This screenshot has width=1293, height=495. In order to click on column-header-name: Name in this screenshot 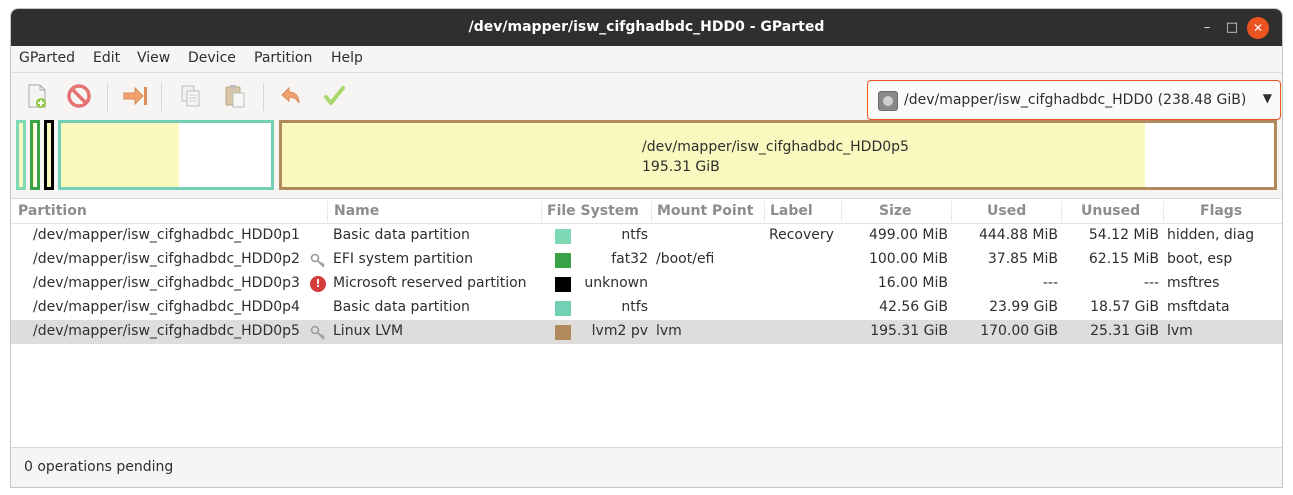, I will do `click(356, 211)`.